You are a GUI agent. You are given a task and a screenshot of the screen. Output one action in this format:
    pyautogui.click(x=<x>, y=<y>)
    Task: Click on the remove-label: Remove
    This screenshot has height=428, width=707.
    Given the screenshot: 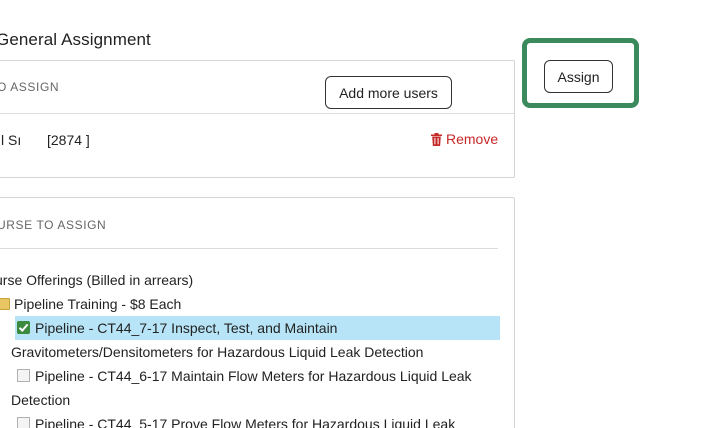 What is the action you would take?
    pyautogui.click(x=472, y=139)
    